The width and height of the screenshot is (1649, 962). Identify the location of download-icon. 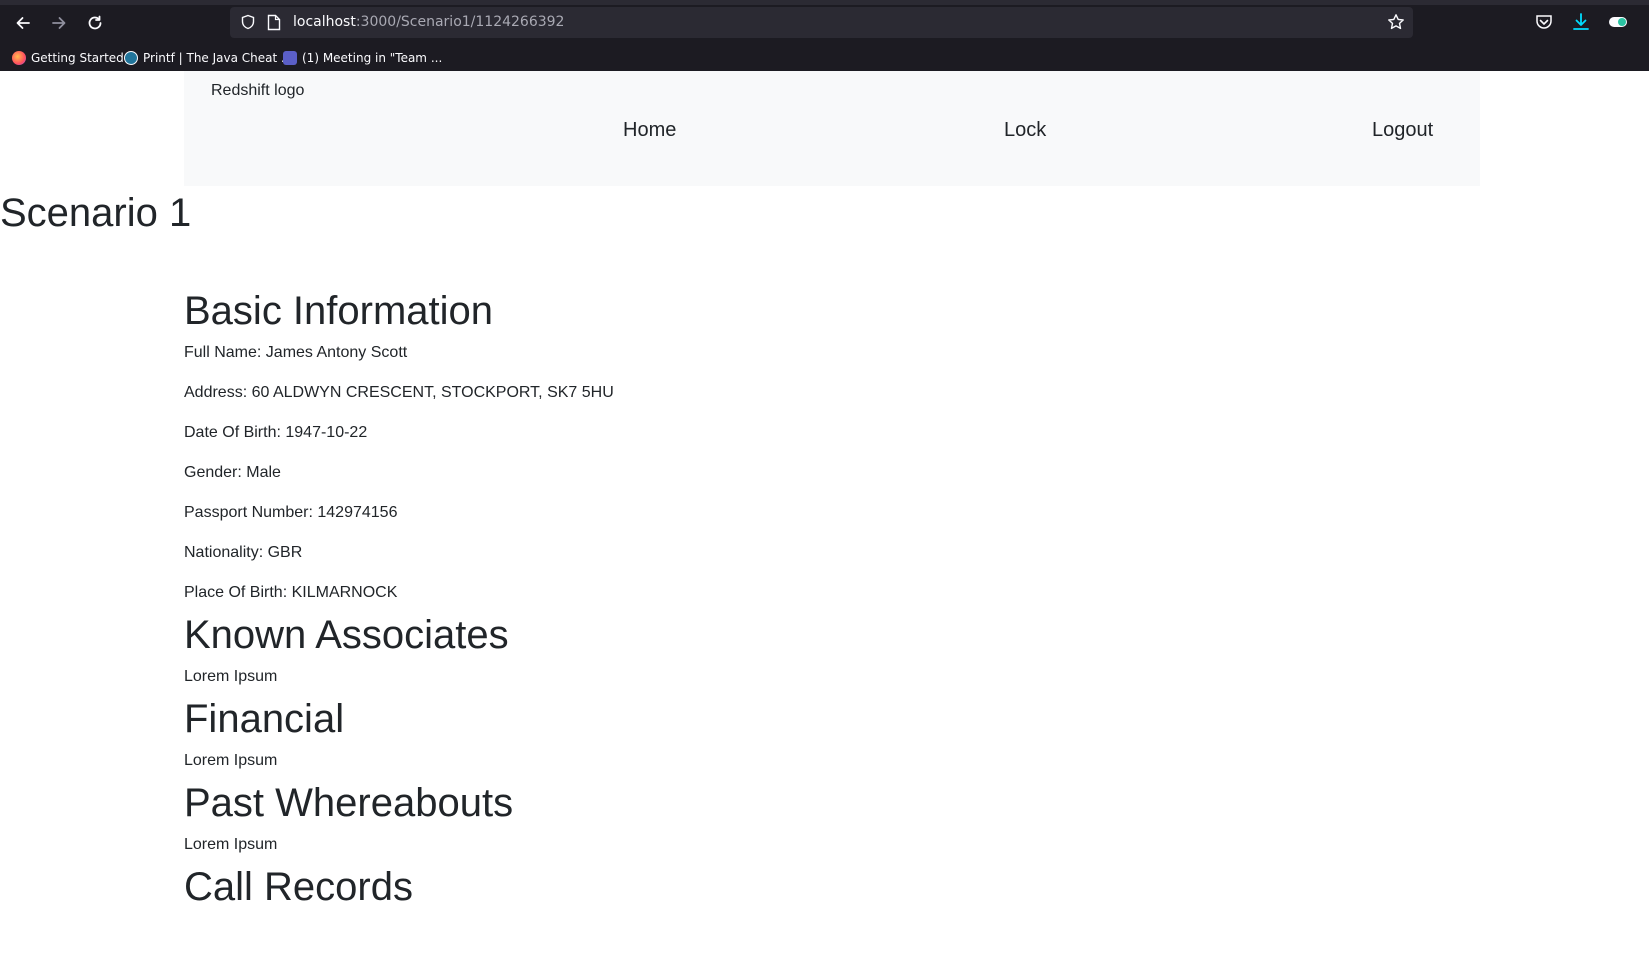
(1581, 22).